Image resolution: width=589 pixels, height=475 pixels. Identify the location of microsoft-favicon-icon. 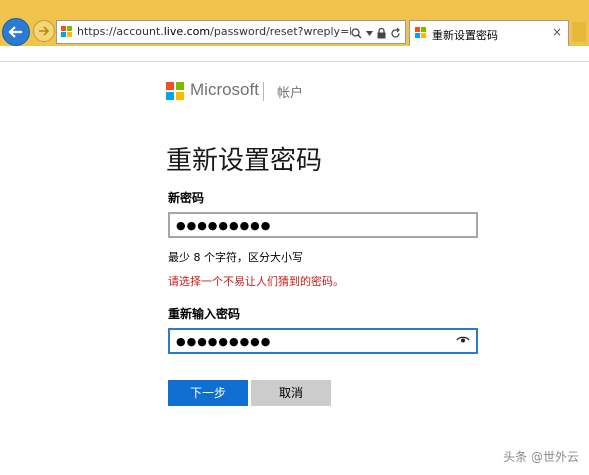
(67, 32).